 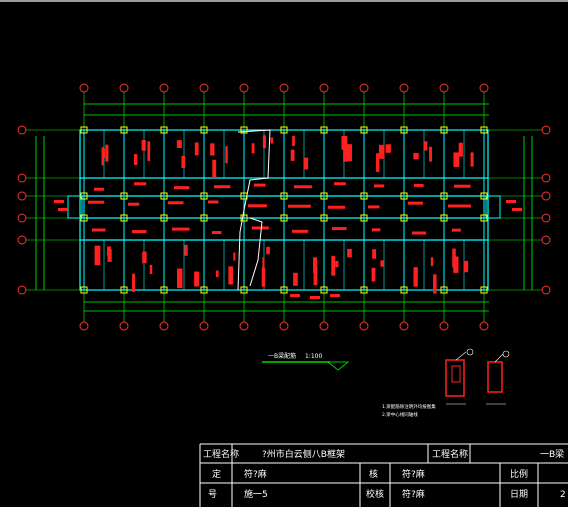 I want to click on row2-label-2: 核, so click(x=373, y=474).